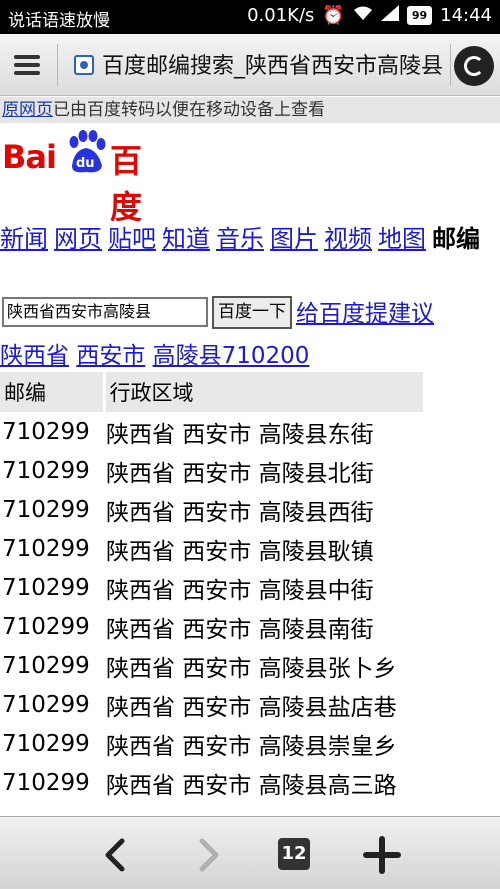 This screenshot has width=500, height=889. I want to click on tabs-button: 12, so click(294, 854).